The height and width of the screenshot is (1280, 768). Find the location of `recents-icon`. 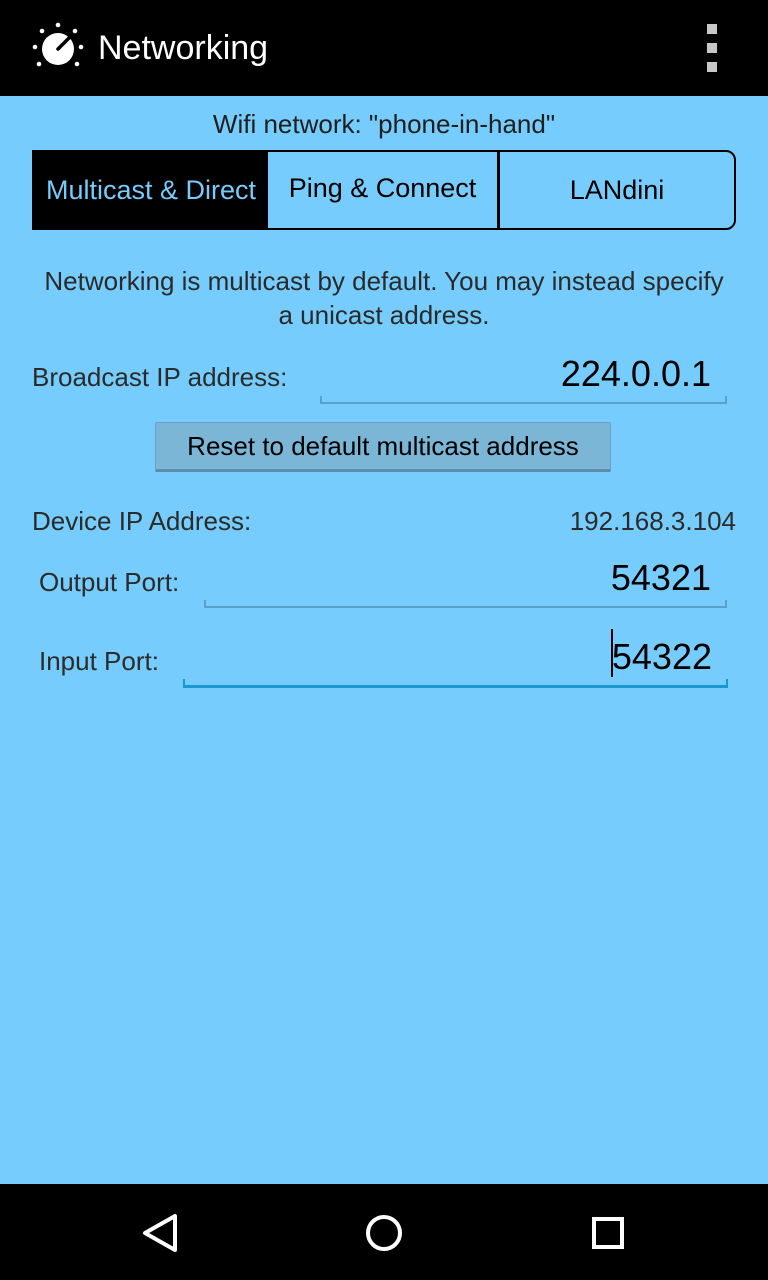

recents-icon is located at coordinates (608, 1233).